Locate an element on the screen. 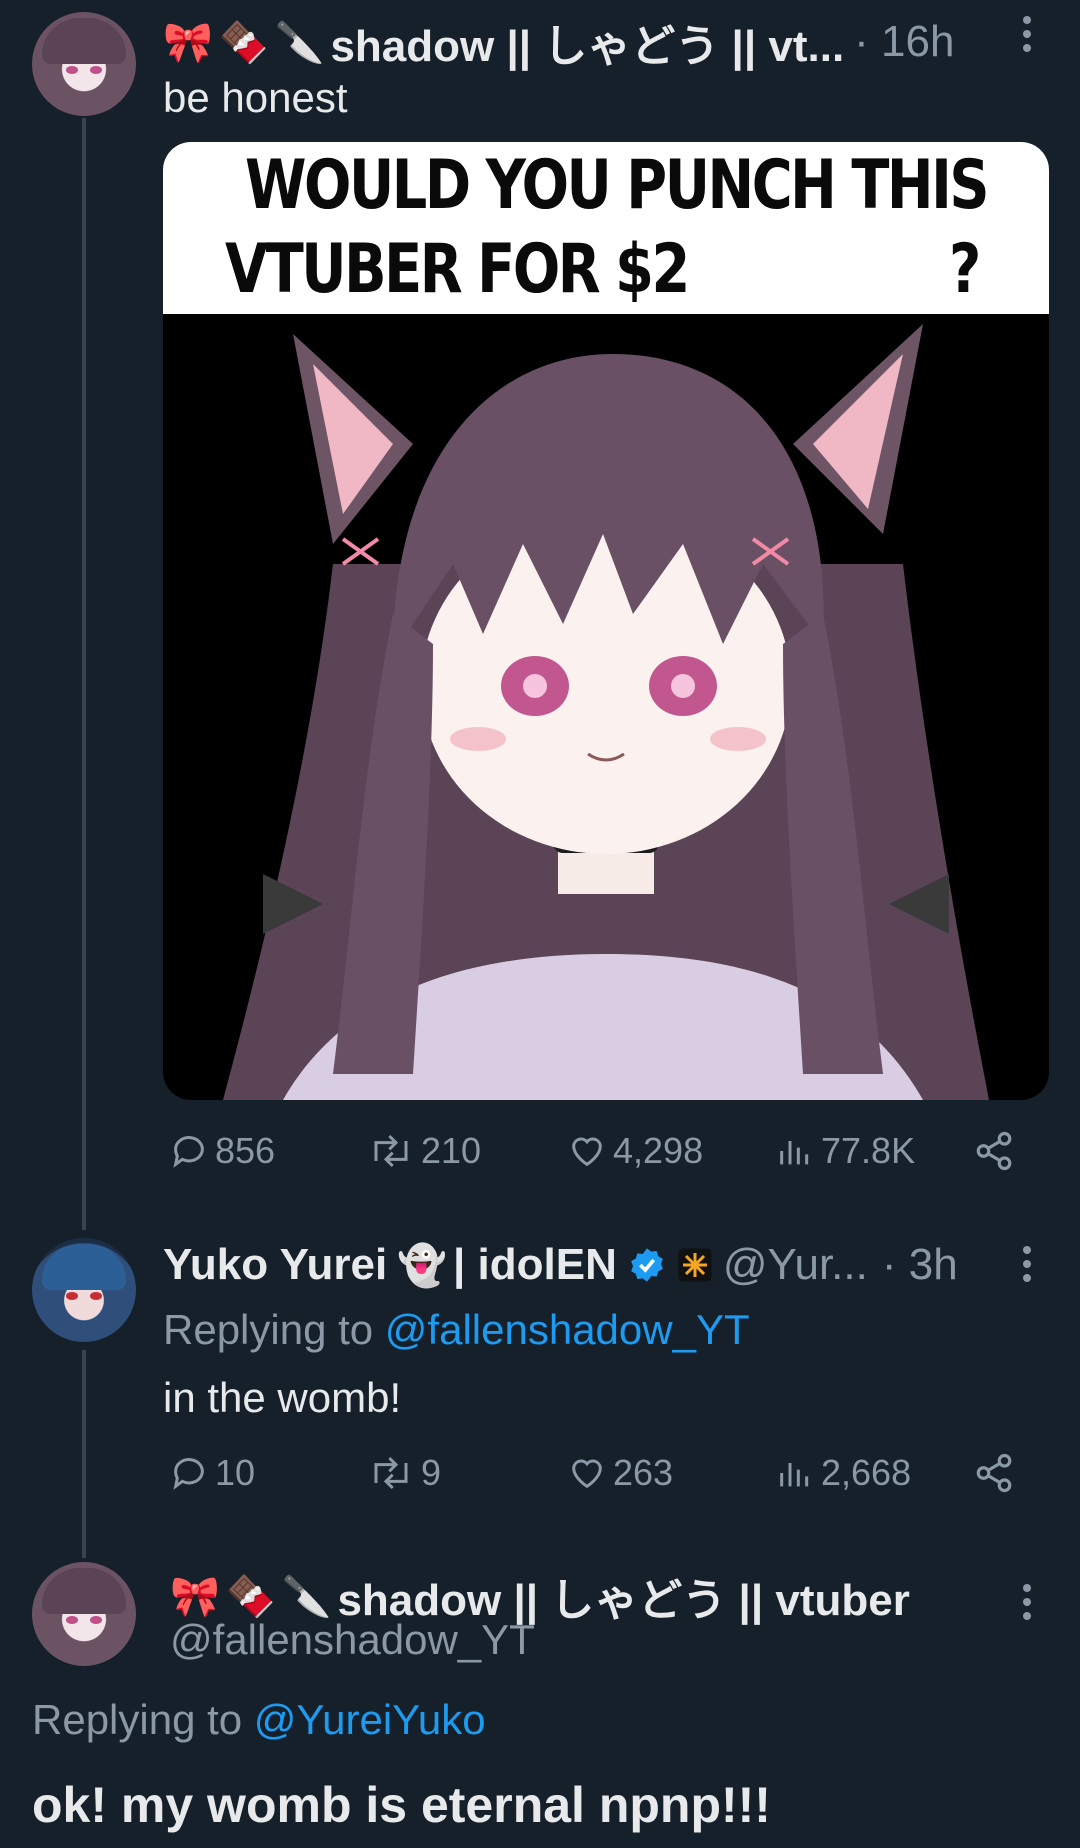 Image resolution: width=1080 pixels, height=1848 pixels. share-button is located at coordinates (997, 1151).